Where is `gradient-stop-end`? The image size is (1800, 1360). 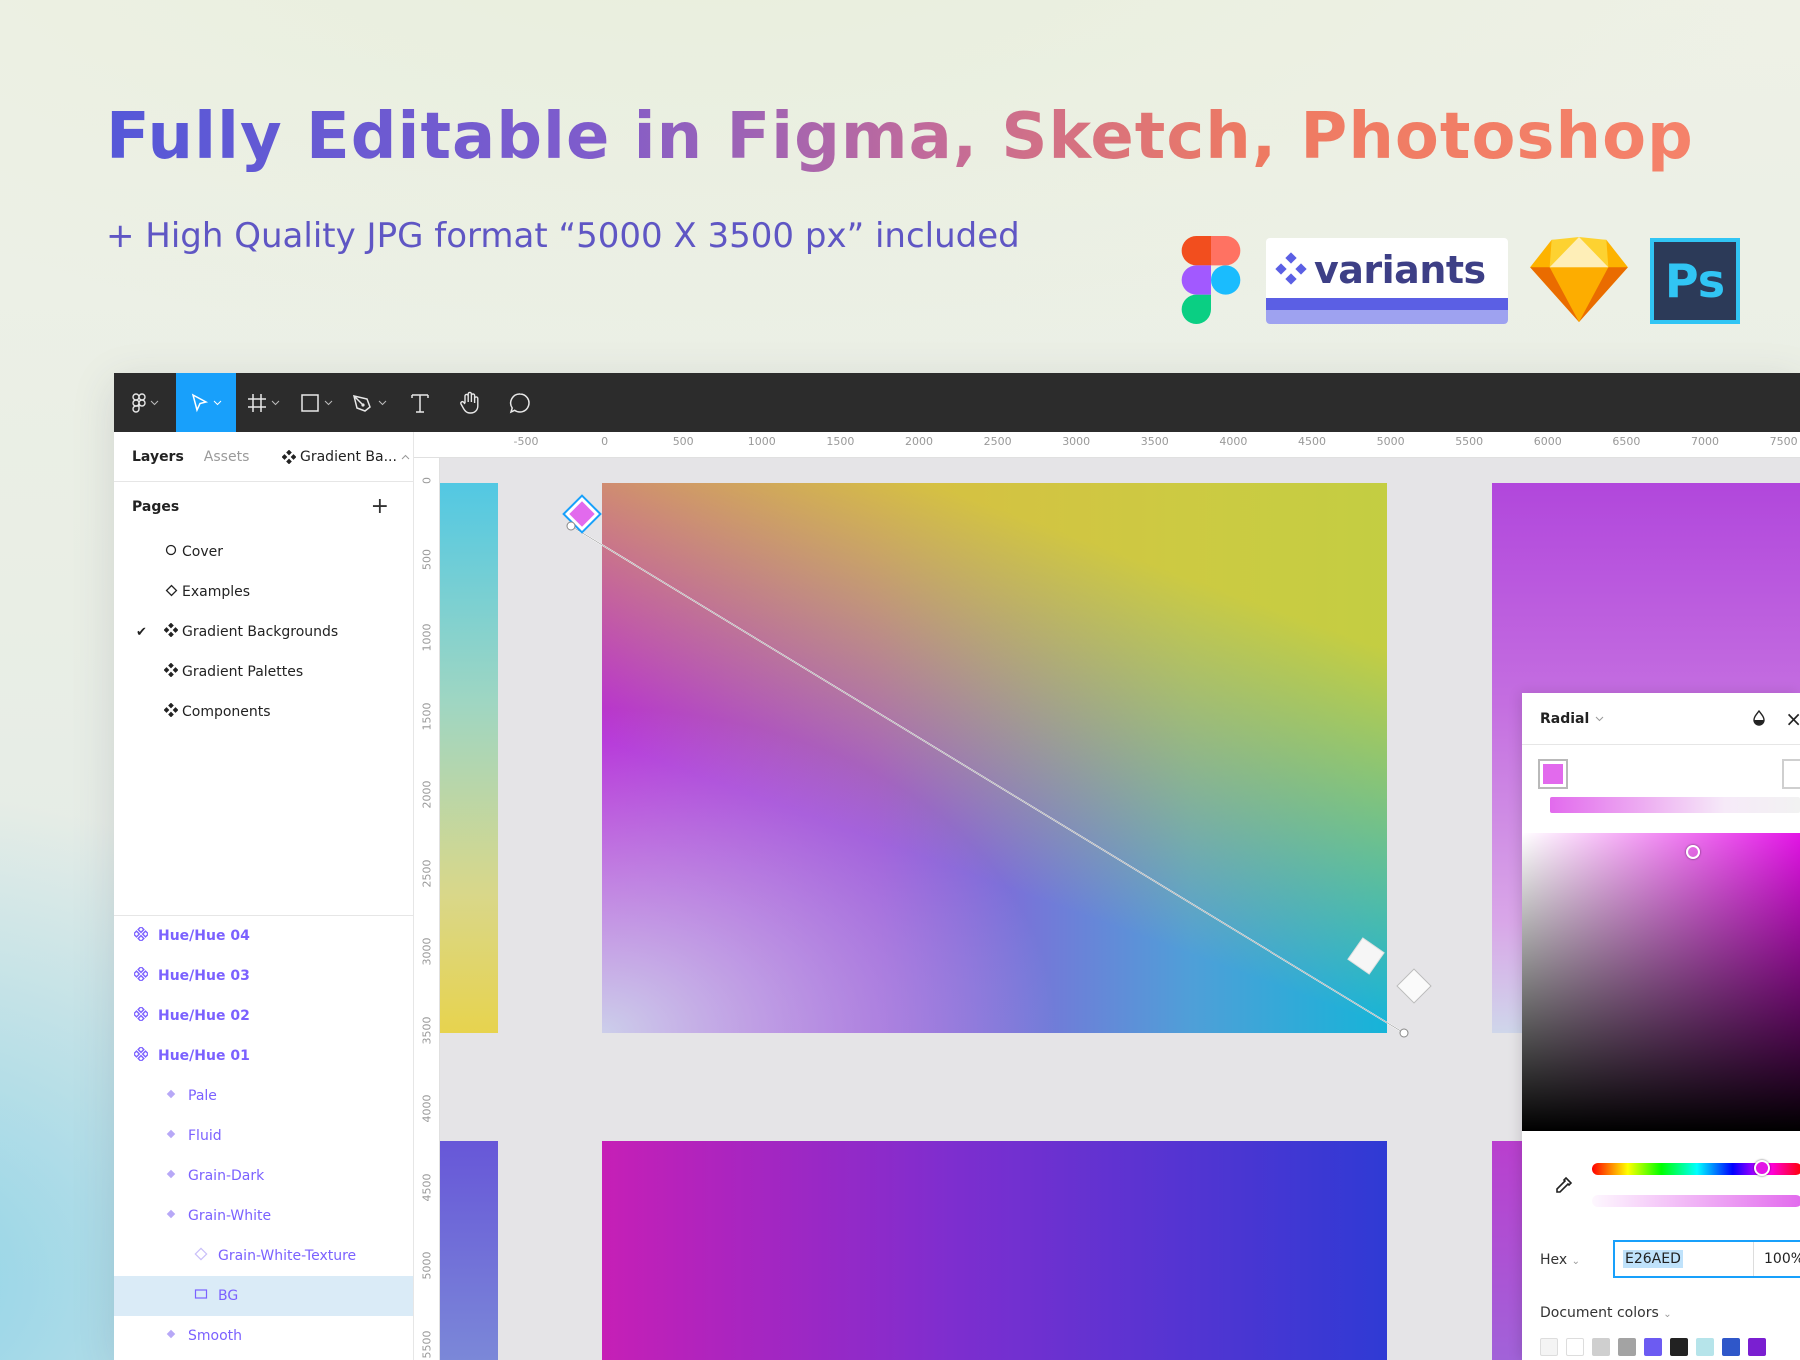
gradient-stop-end is located at coordinates (1791, 774).